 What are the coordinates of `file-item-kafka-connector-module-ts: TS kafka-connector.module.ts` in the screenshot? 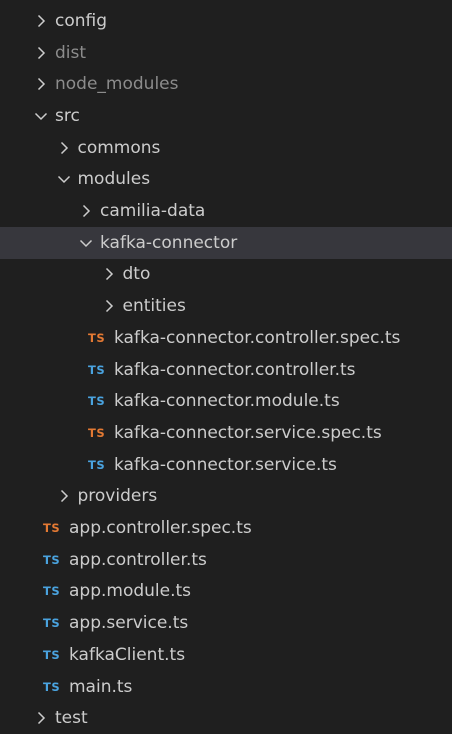 It's located at (226, 401).